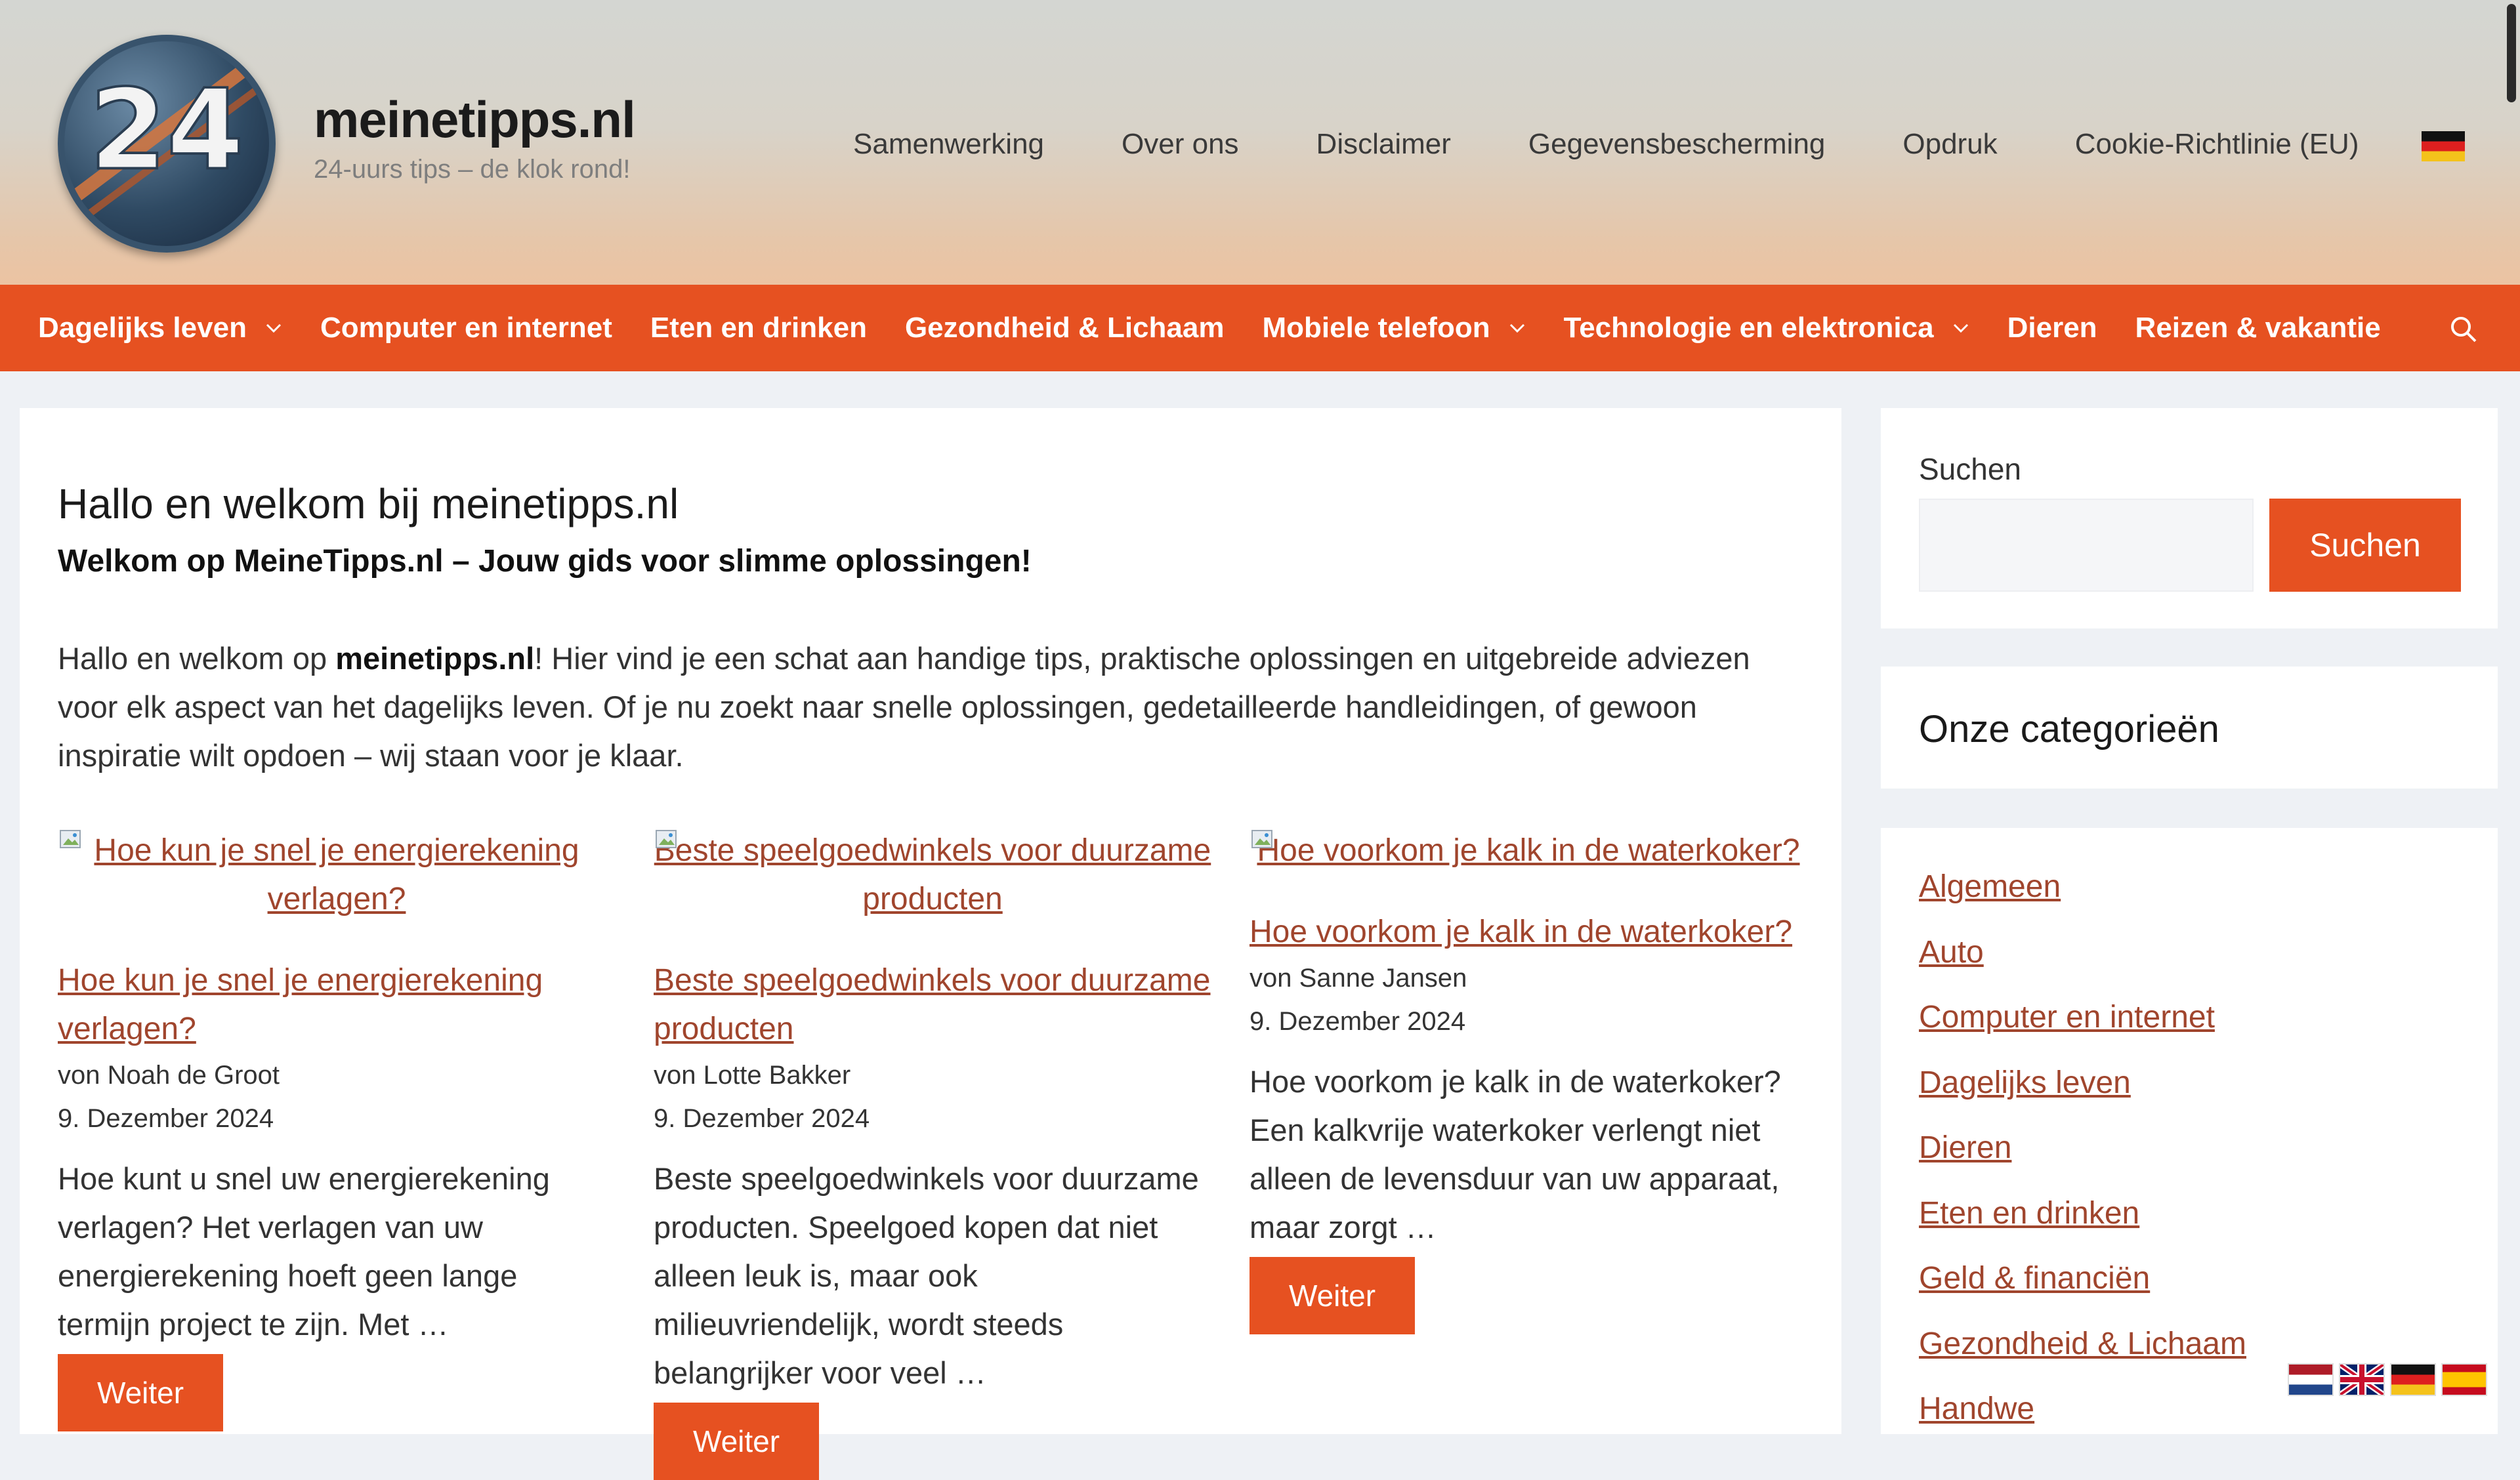 Image resolution: width=2520 pixels, height=1480 pixels. I want to click on nav-item-eten-en-drinken: Eten en drinken, so click(758, 328).